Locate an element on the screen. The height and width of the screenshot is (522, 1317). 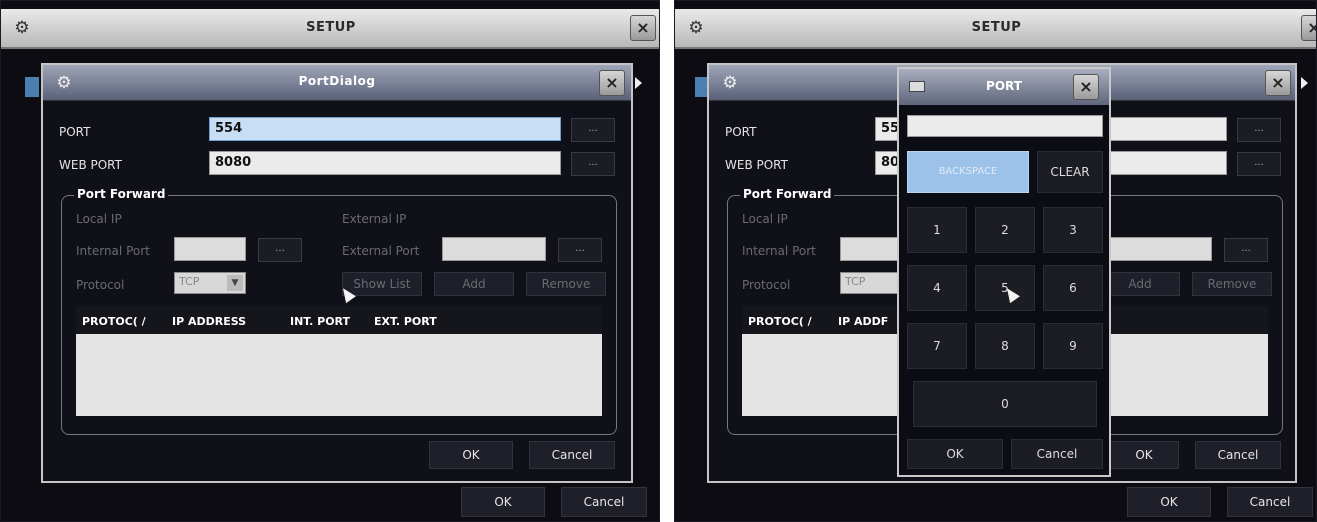
column-int-port: INT. PORT is located at coordinates (320, 321).